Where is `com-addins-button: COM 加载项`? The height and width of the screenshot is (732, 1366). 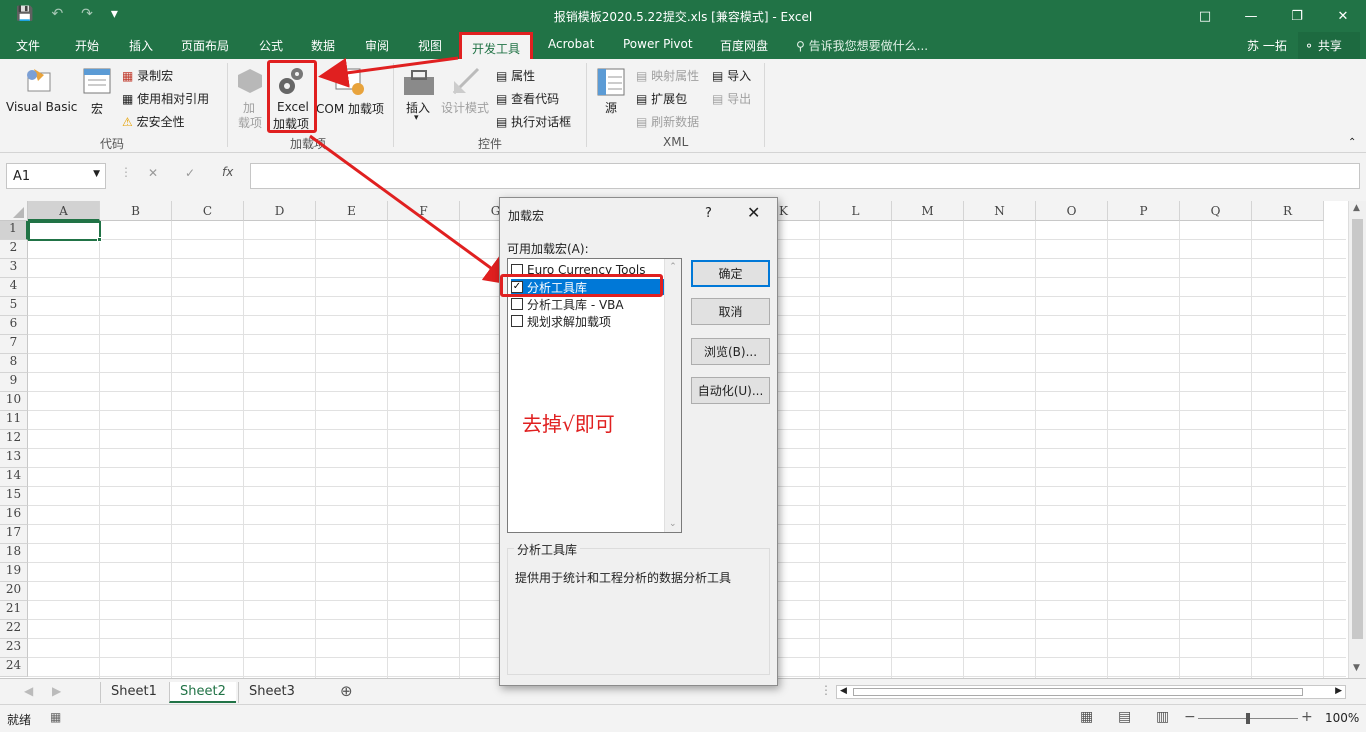 com-addins-button: COM 加载项 is located at coordinates (350, 108).